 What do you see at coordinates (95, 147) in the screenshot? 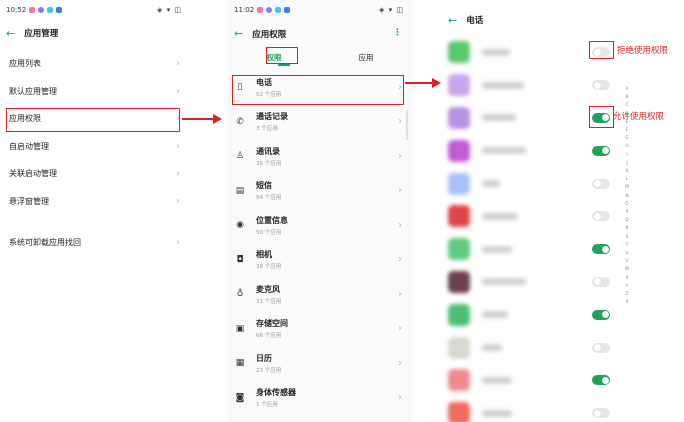
I see `menu-item-autostart: 自启动管理 ›` at bounding box center [95, 147].